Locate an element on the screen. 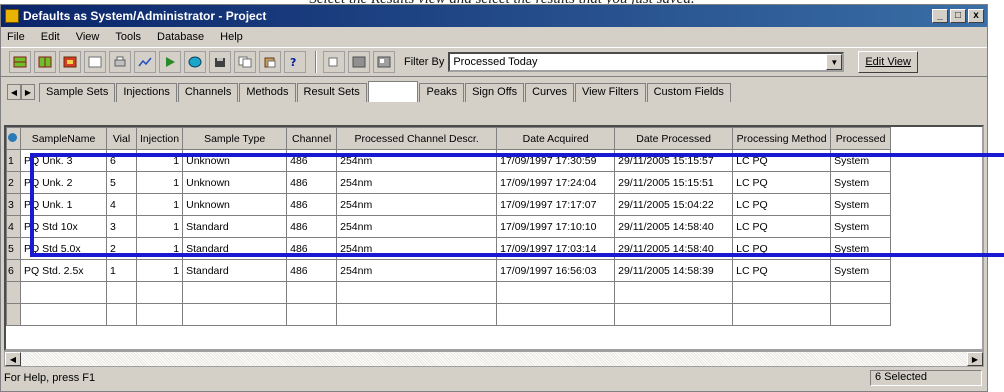  tab-scroll-right-icon: ▶ is located at coordinates (28, 92).